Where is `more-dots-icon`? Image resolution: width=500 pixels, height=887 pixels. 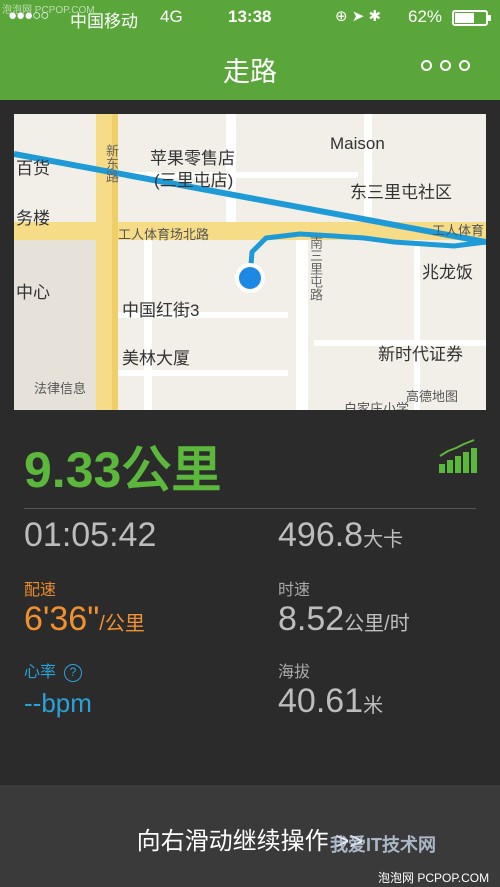
more-dots-icon is located at coordinates (445, 65).